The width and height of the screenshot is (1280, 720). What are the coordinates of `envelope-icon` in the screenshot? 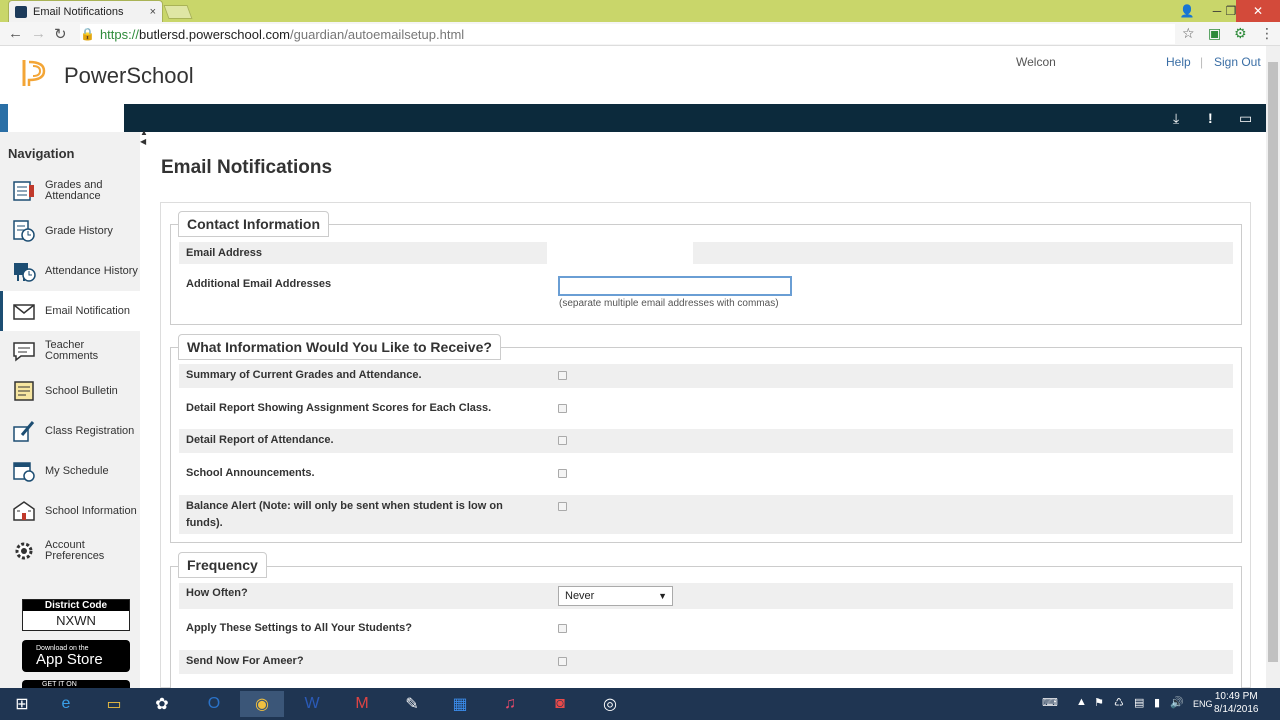 It's located at (24, 311).